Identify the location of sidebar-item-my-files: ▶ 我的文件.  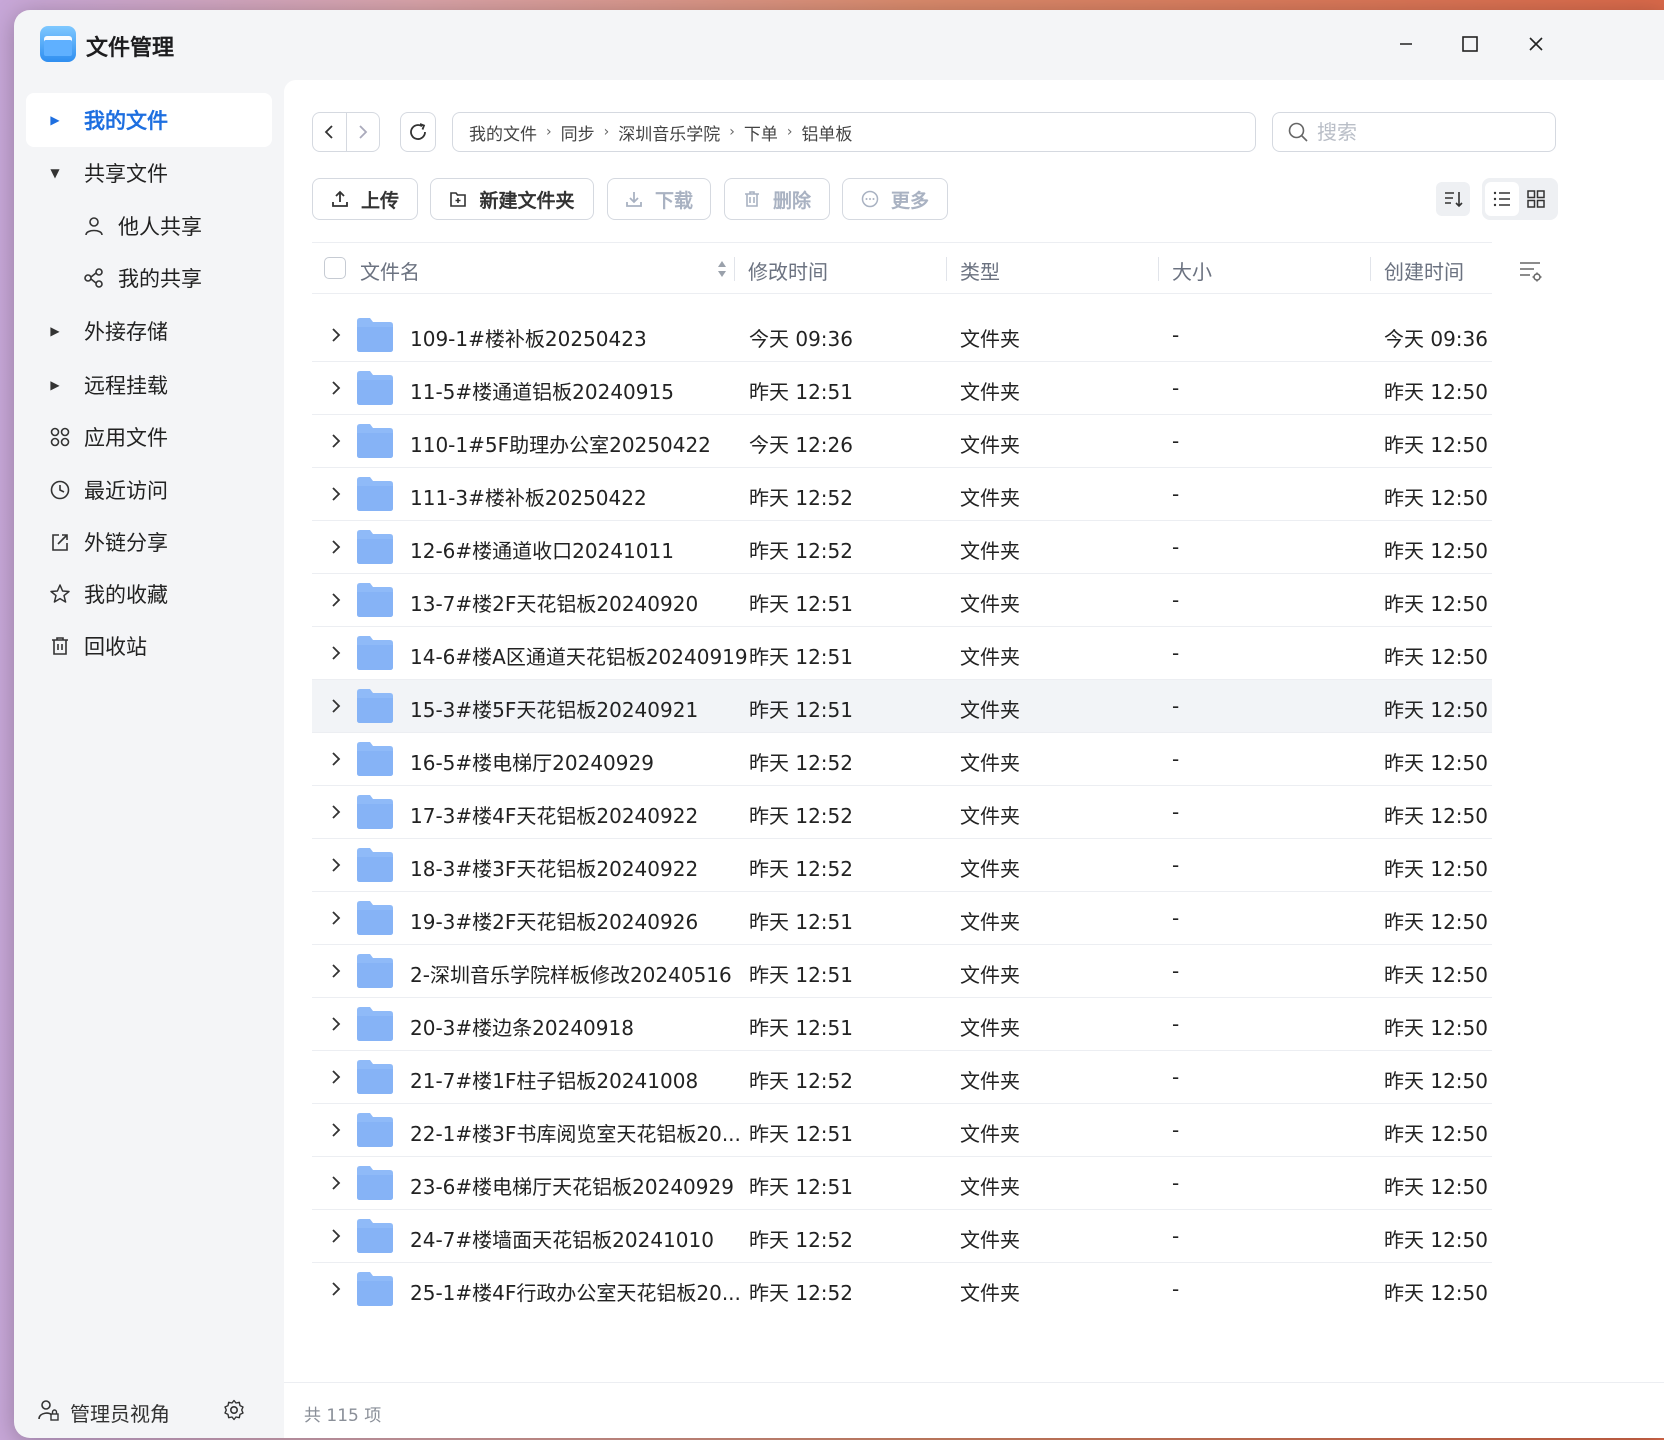
(149, 120).